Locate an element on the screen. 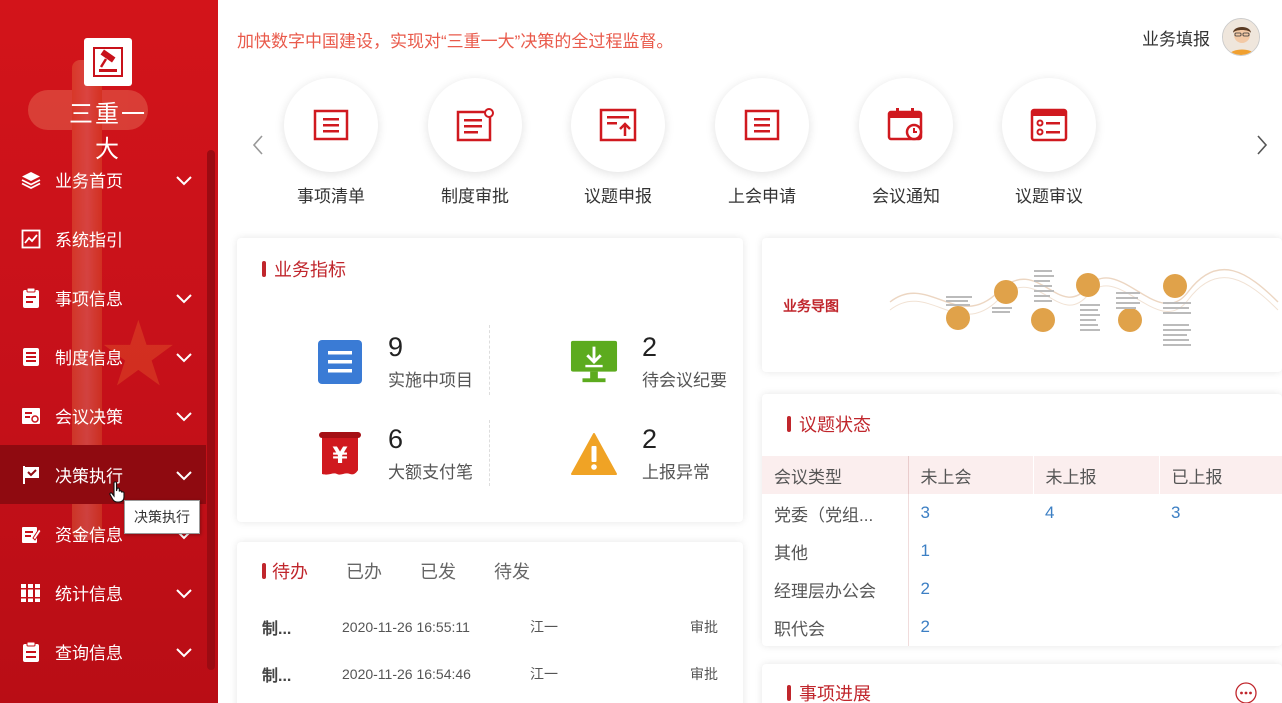  todo-user: 江一 is located at coordinates (544, 627).